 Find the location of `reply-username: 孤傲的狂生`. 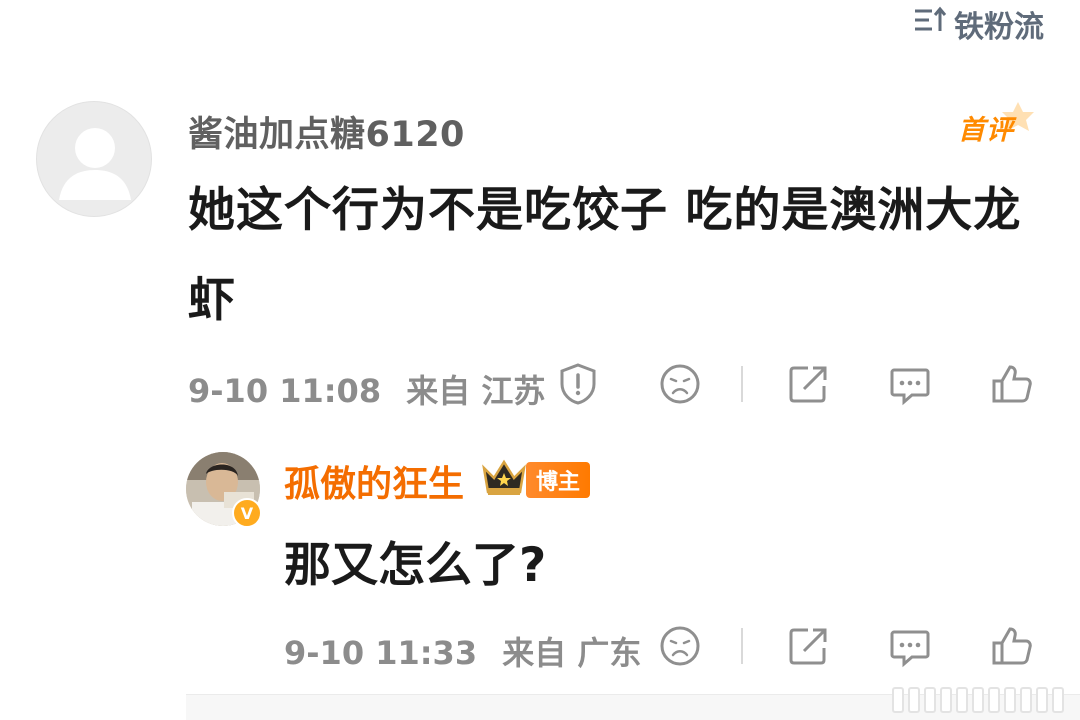

reply-username: 孤傲的狂生 is located at coordinates (374, 481).